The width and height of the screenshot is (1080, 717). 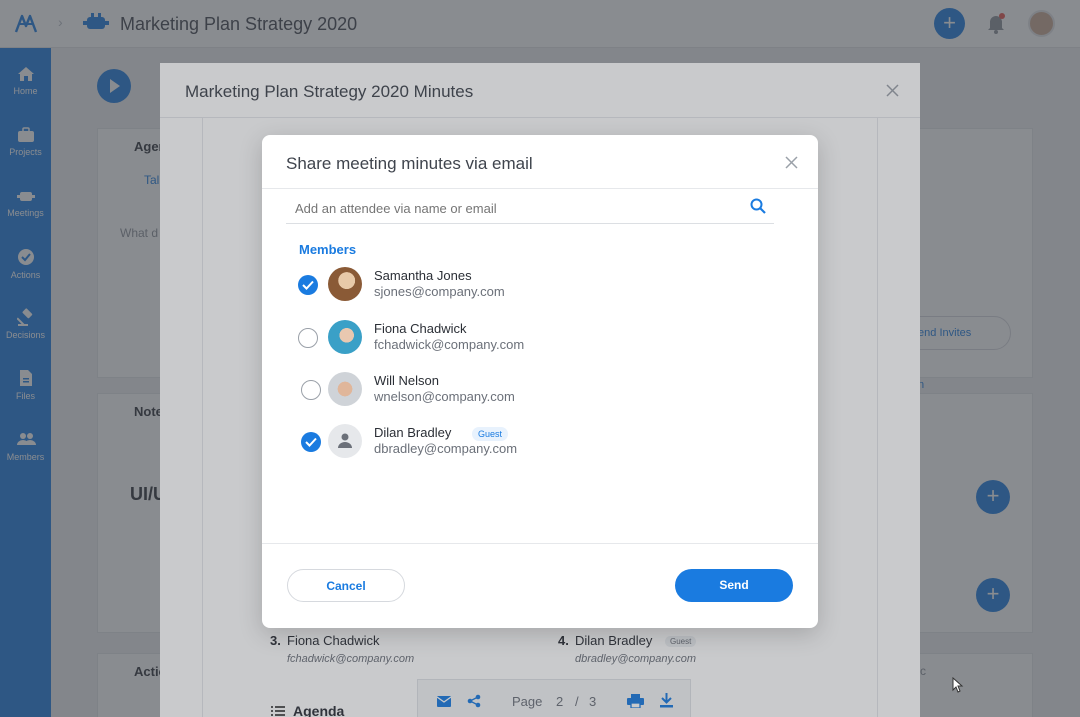 I want to click on close-icon, so click(x=791, y=162).